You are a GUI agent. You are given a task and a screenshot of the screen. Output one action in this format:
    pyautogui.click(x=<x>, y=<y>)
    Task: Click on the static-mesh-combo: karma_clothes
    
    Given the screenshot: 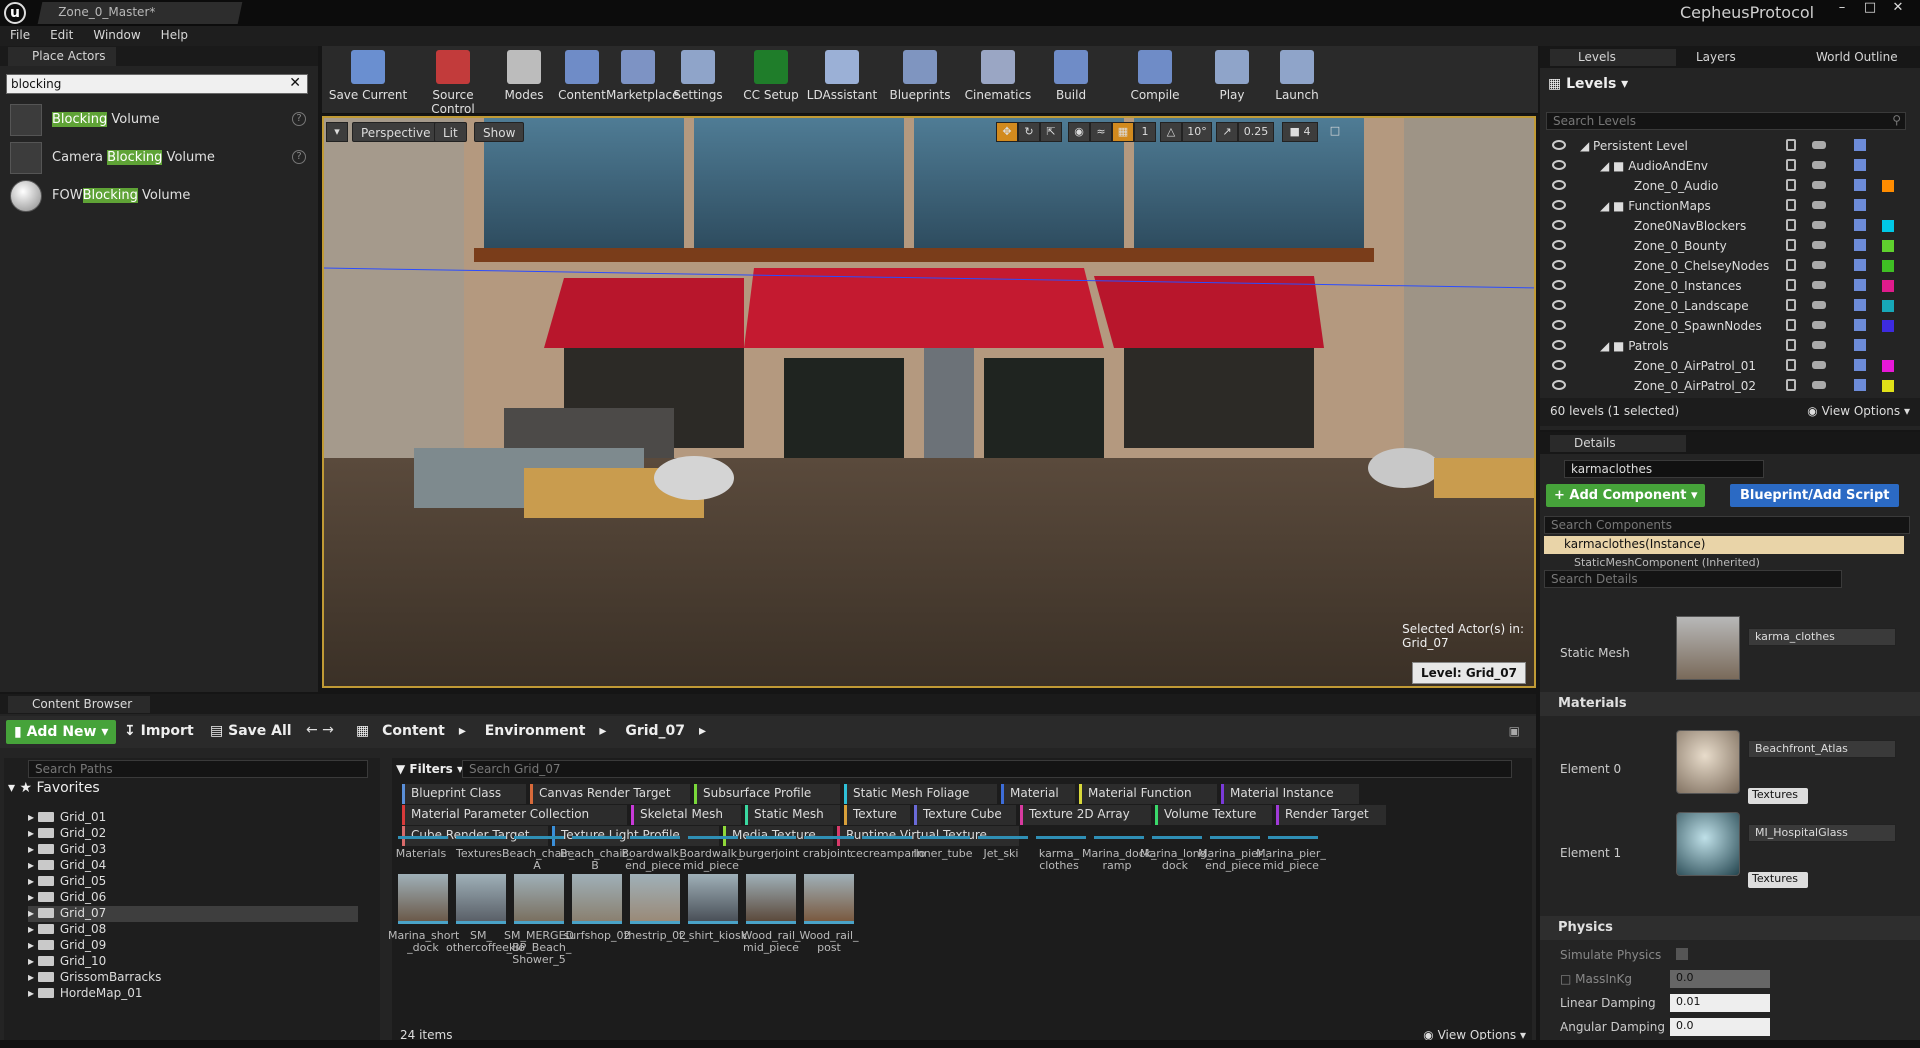 What is the action you would take?
    pyautogui.click(x=1822, y=637)
    